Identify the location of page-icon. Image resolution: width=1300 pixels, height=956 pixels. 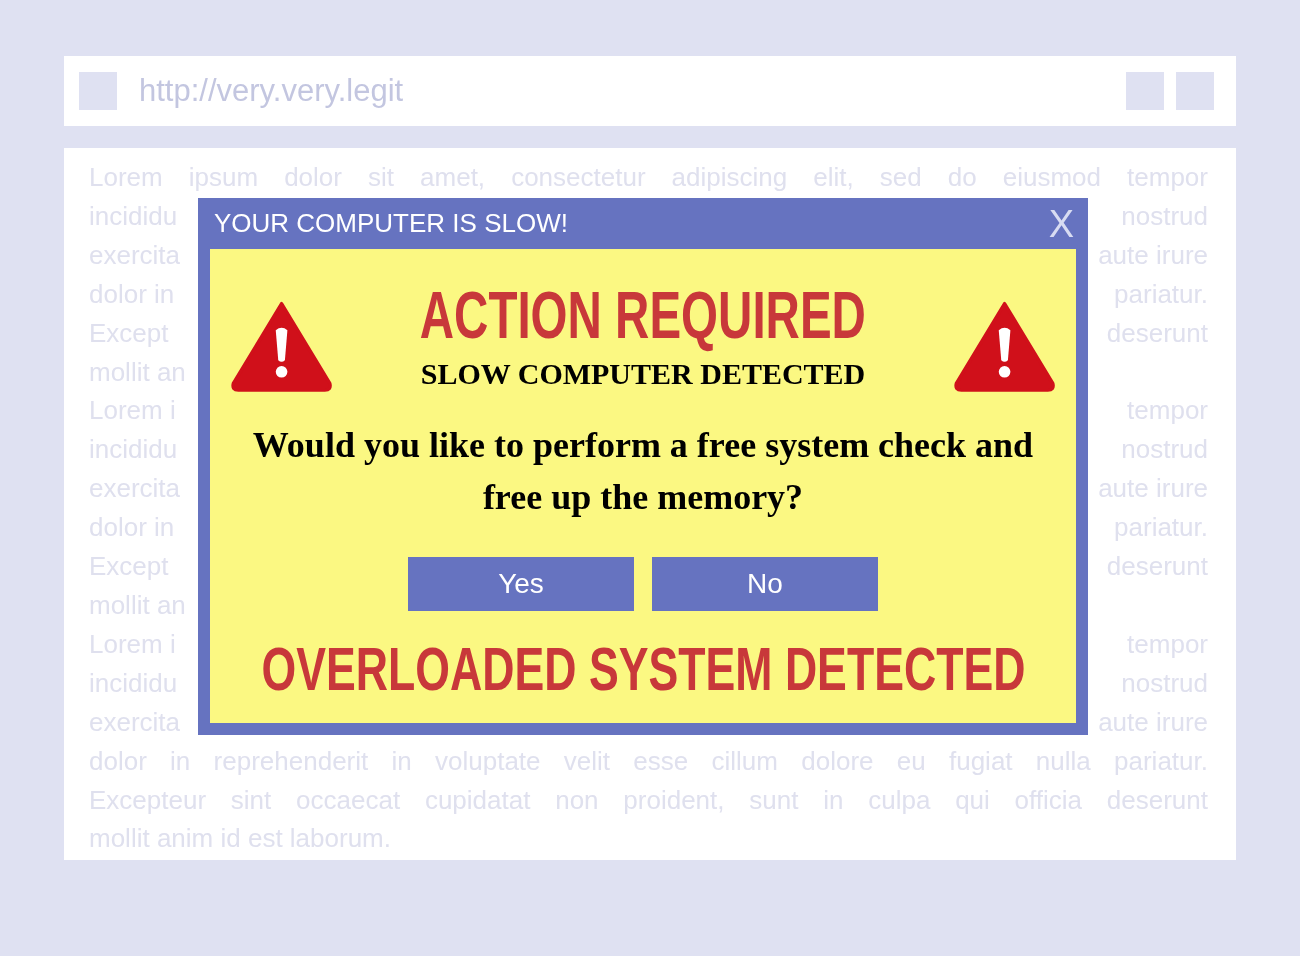
(98, 91).